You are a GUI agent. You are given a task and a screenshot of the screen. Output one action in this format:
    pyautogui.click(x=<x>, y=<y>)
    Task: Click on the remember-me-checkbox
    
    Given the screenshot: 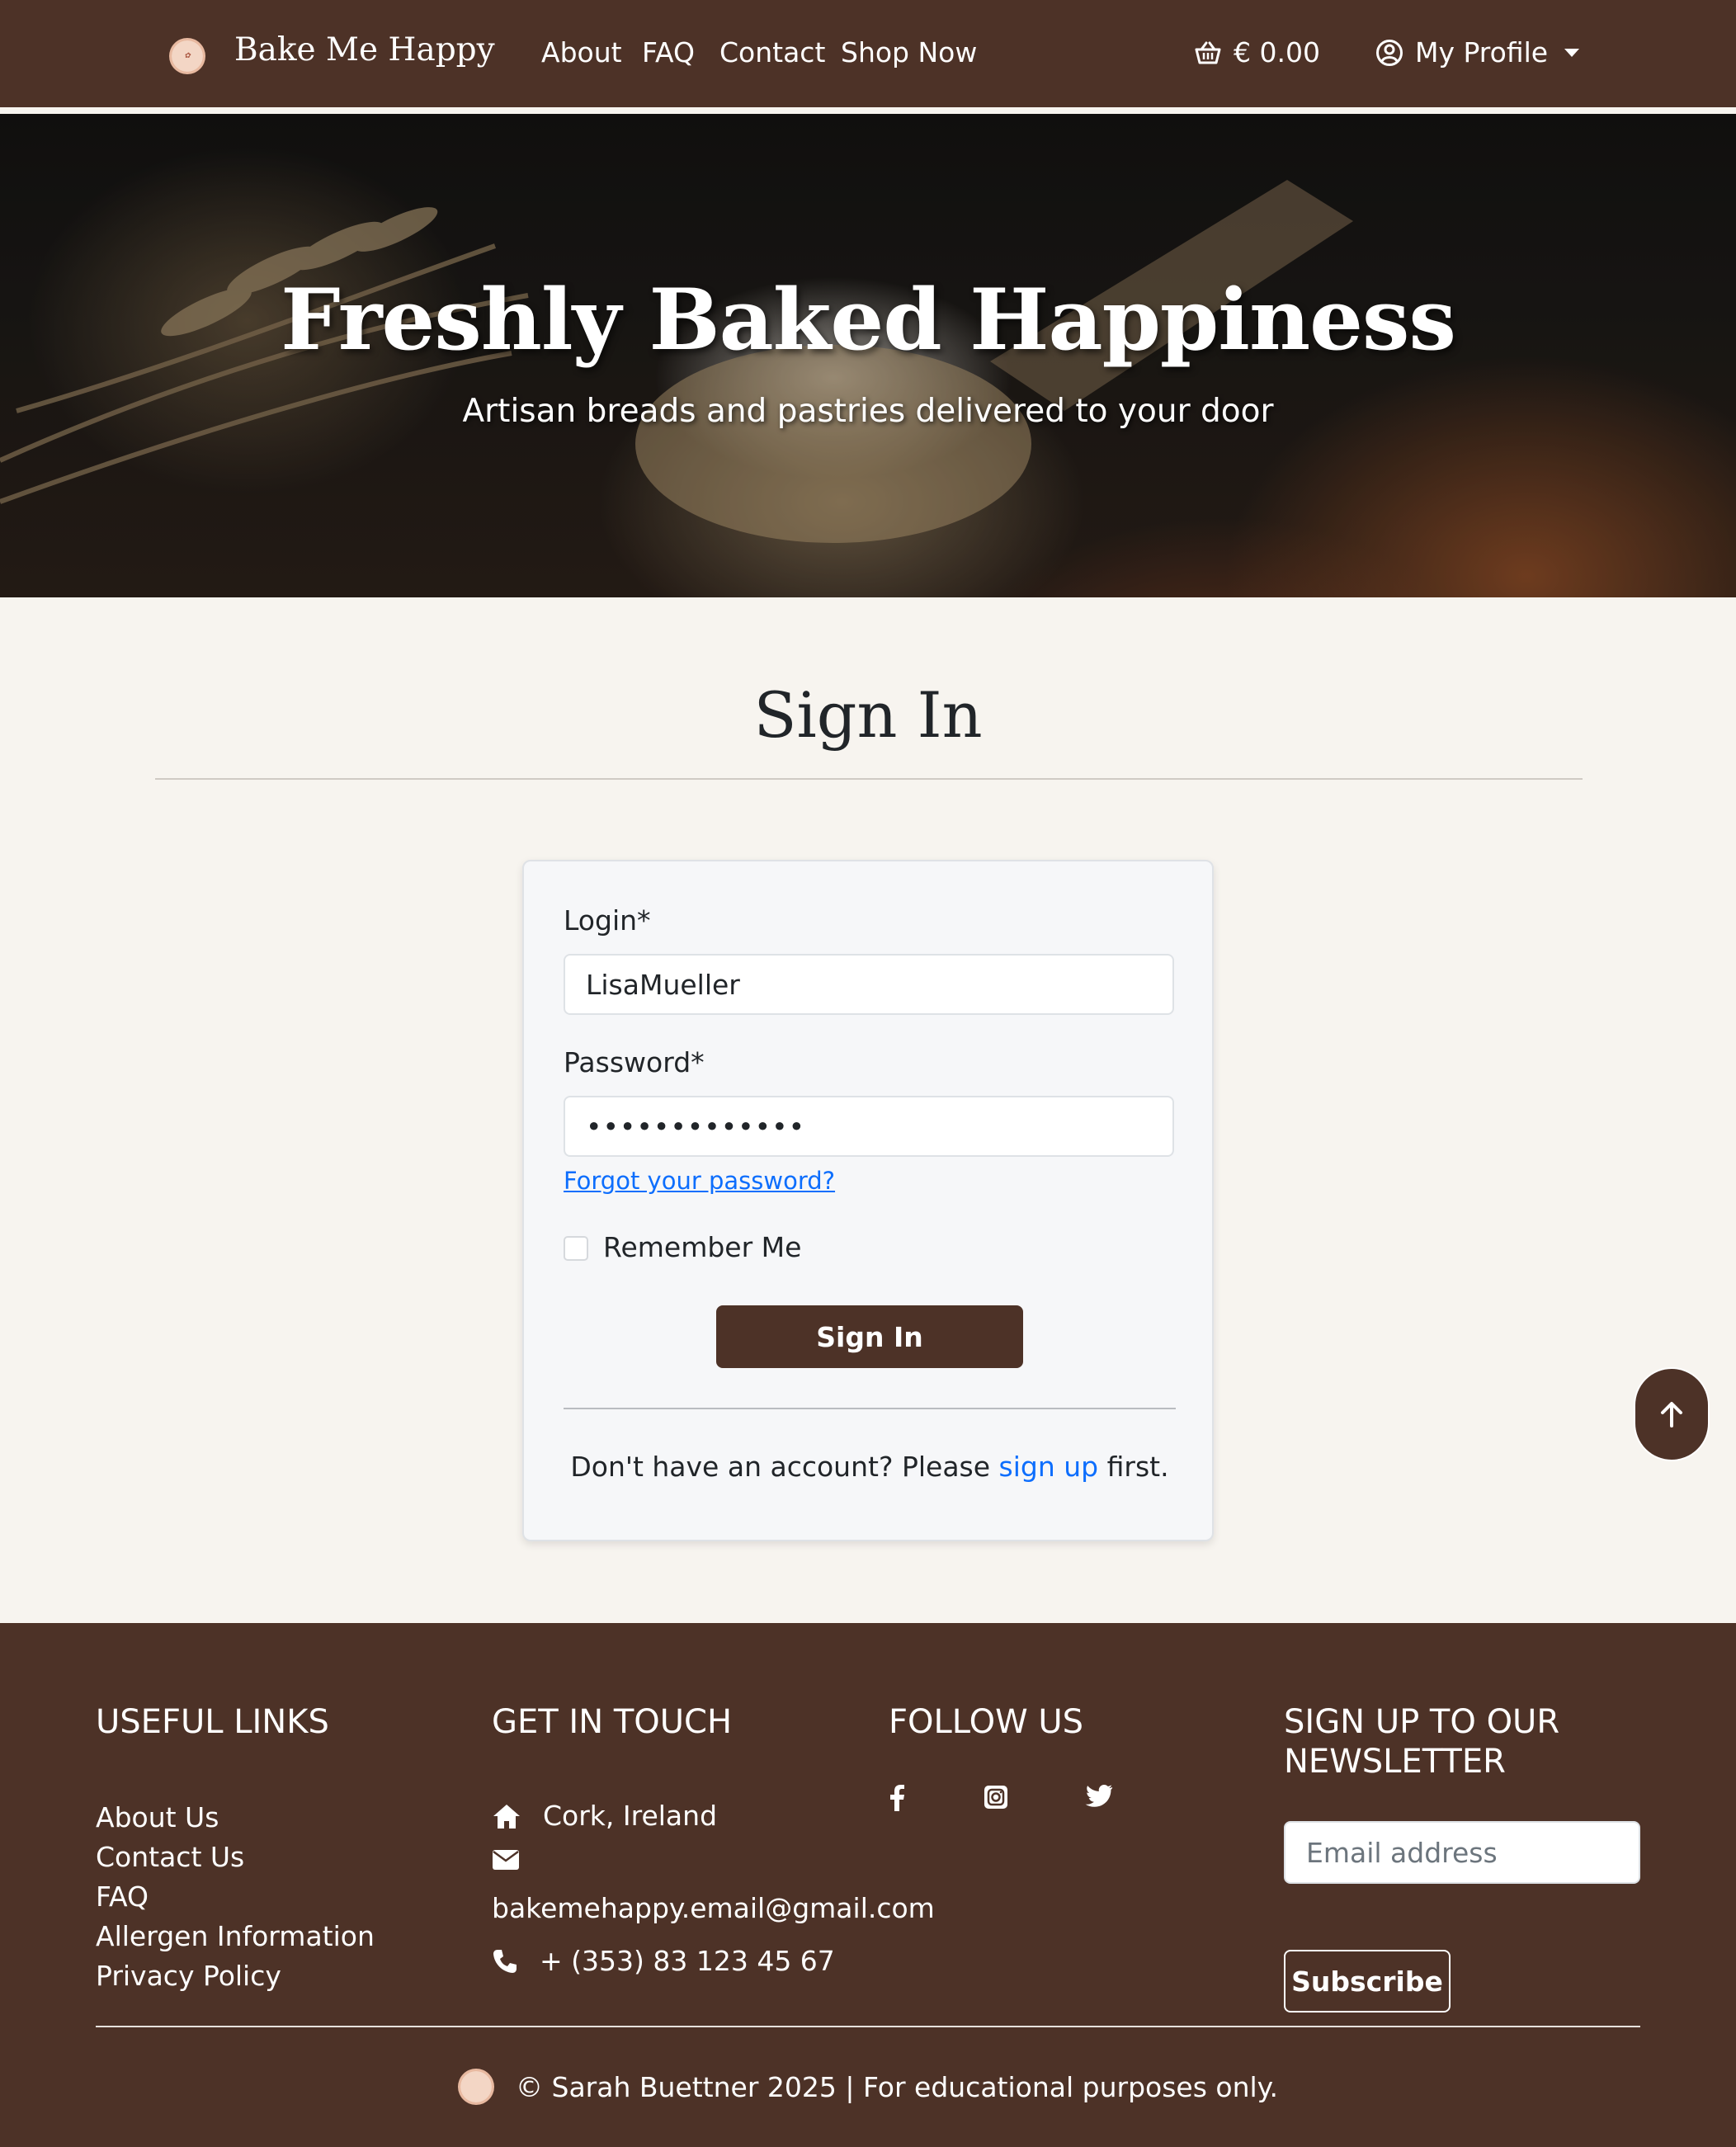 What is the action you would take?
    pyautogui.click(x=576, y=1248)
    